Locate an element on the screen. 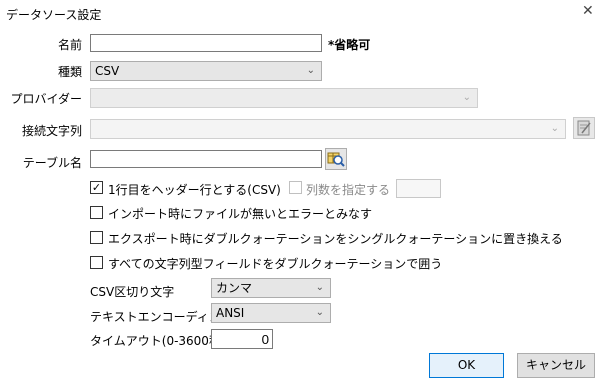 The width and height of the screenshot is (608, 388). timeout-input is located at coordinates (242, 339).